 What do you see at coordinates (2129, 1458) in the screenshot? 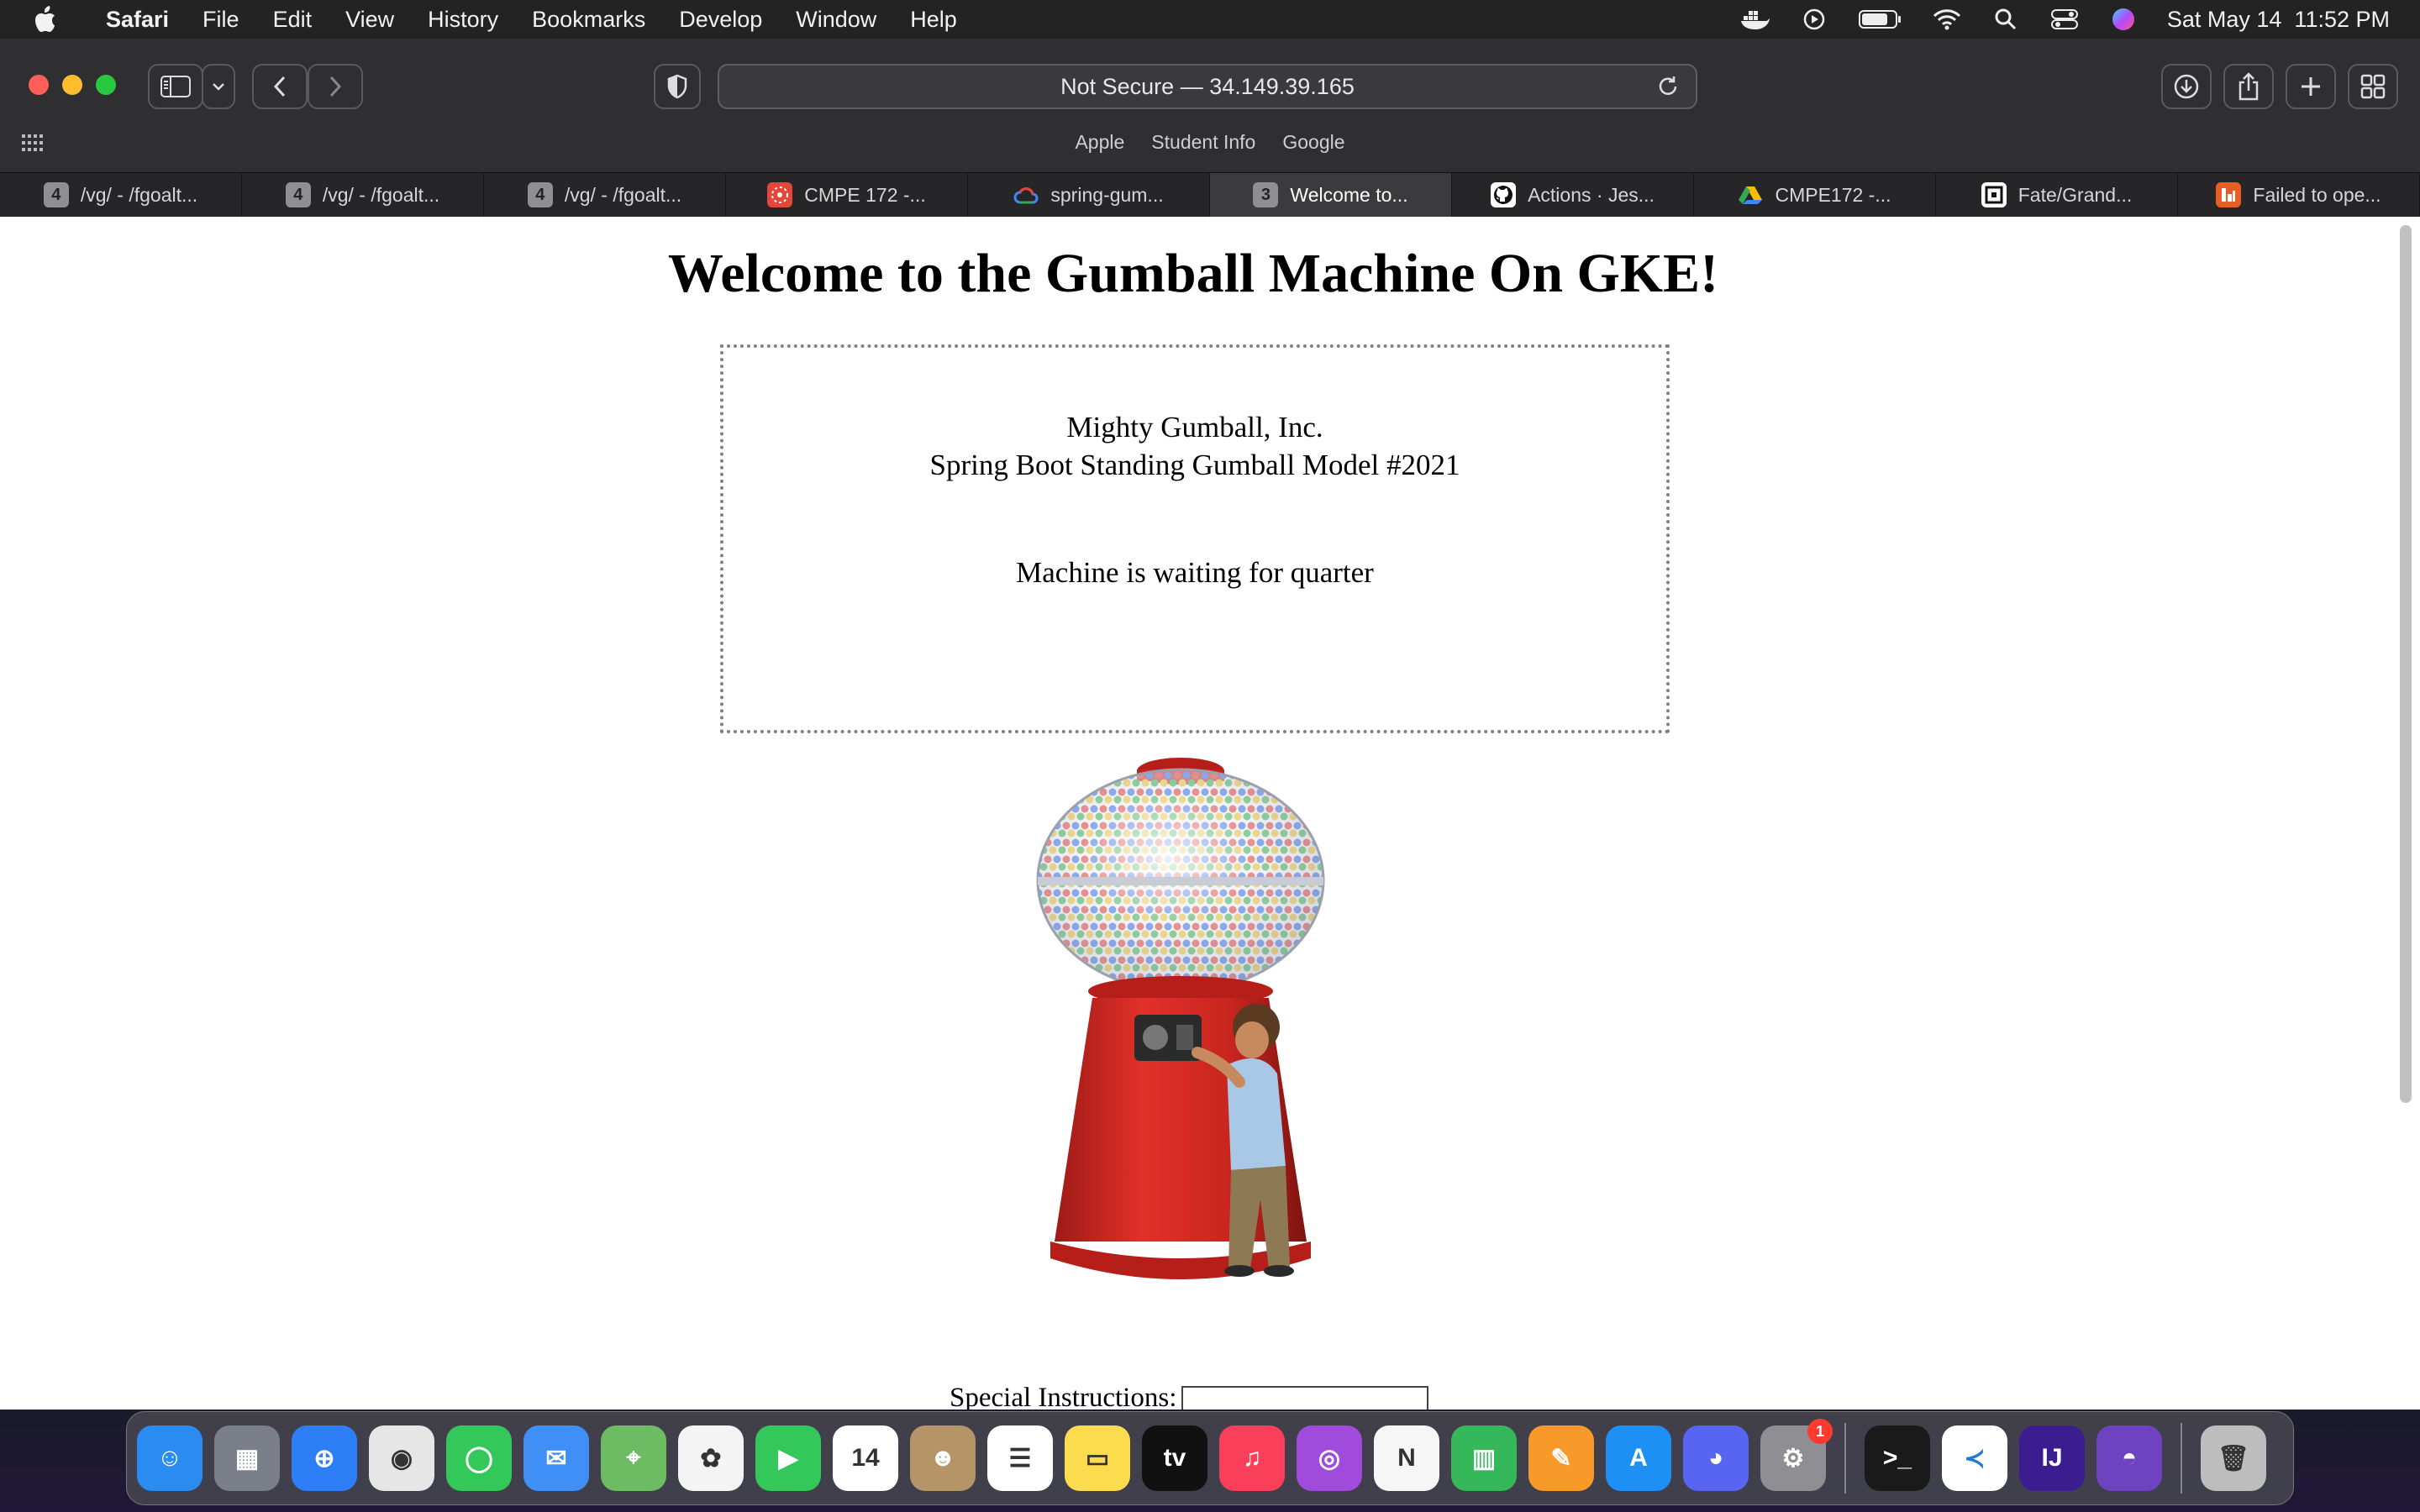
I see `dock-github-desktop-icon: ◓` at bounding box center [2129, 1458].